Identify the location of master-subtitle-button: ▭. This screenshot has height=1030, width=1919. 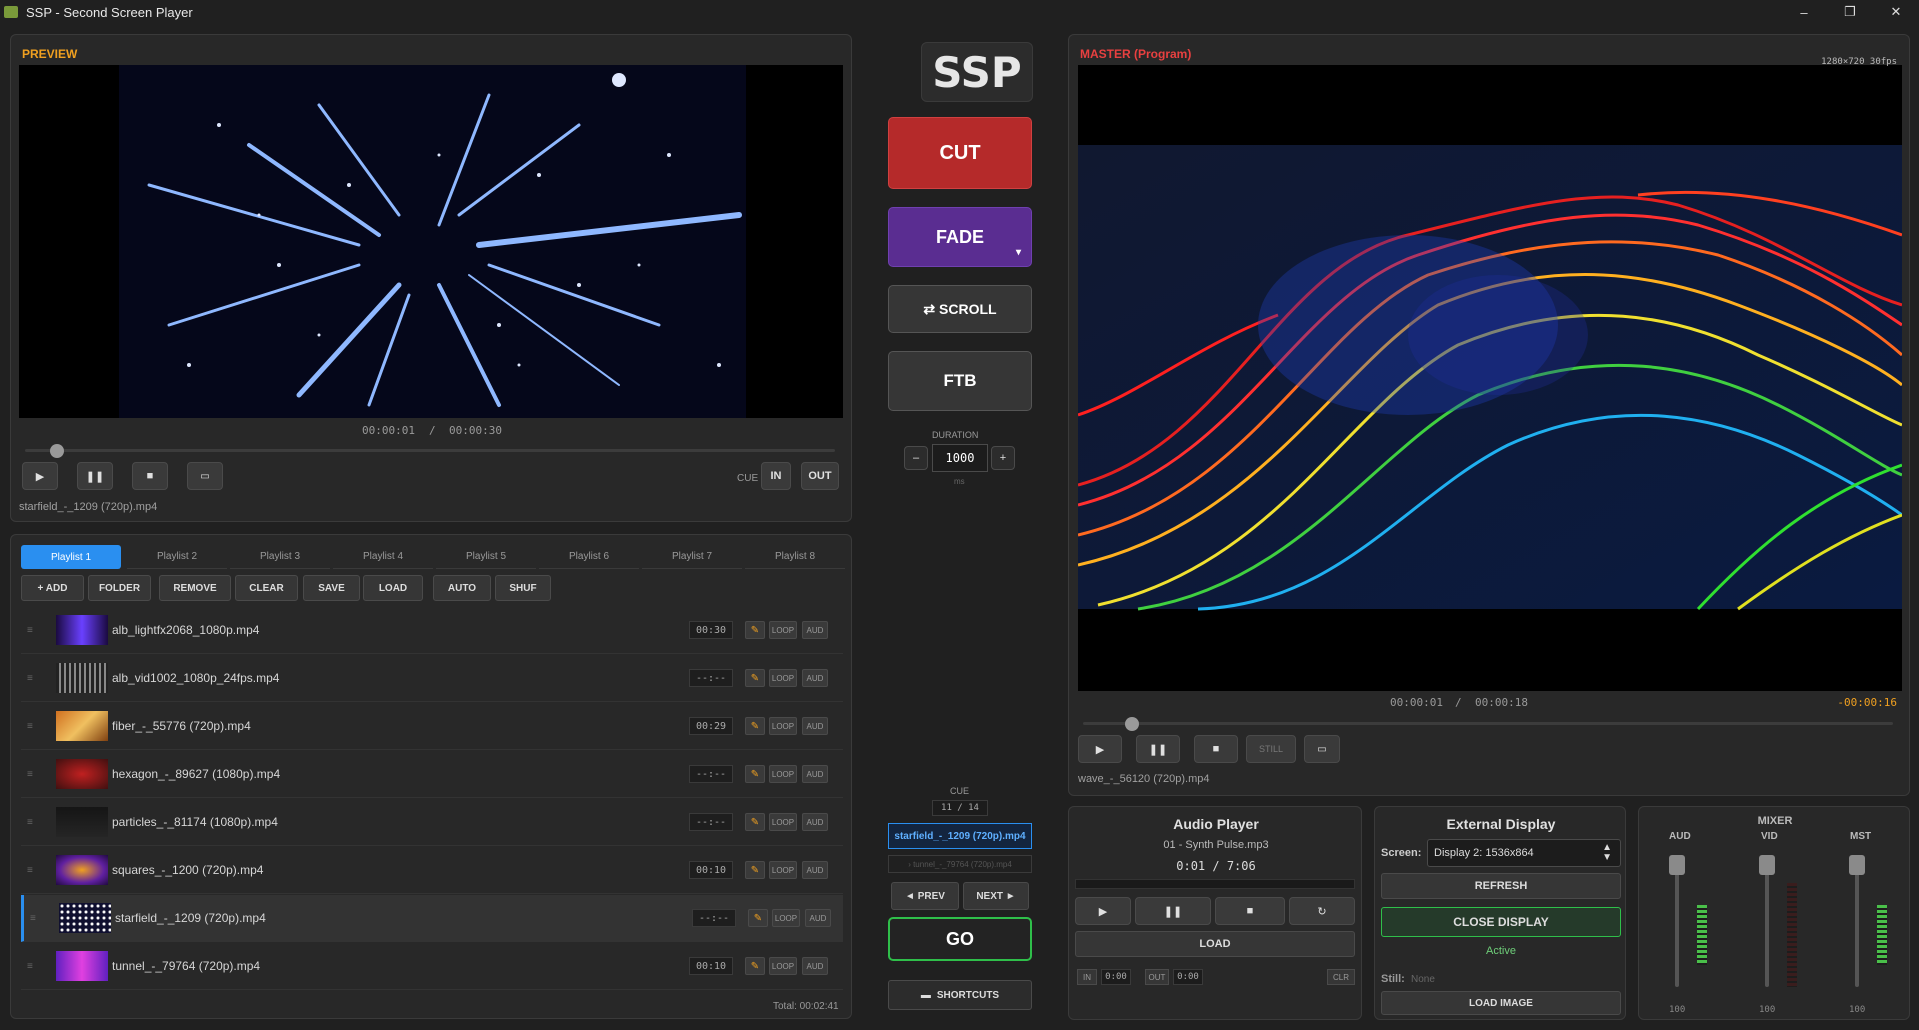
(1322, 749).